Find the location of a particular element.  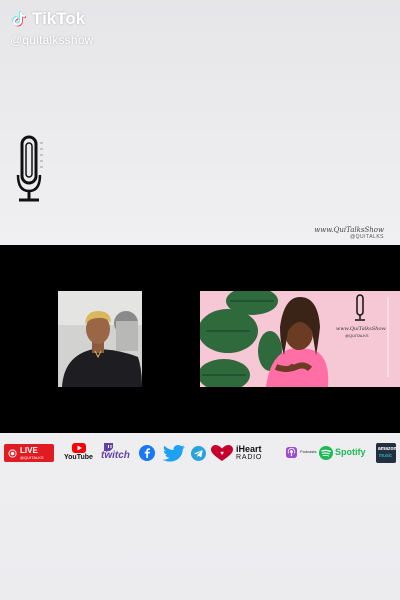

podcasts-icon is located at coordinates (291, 452).